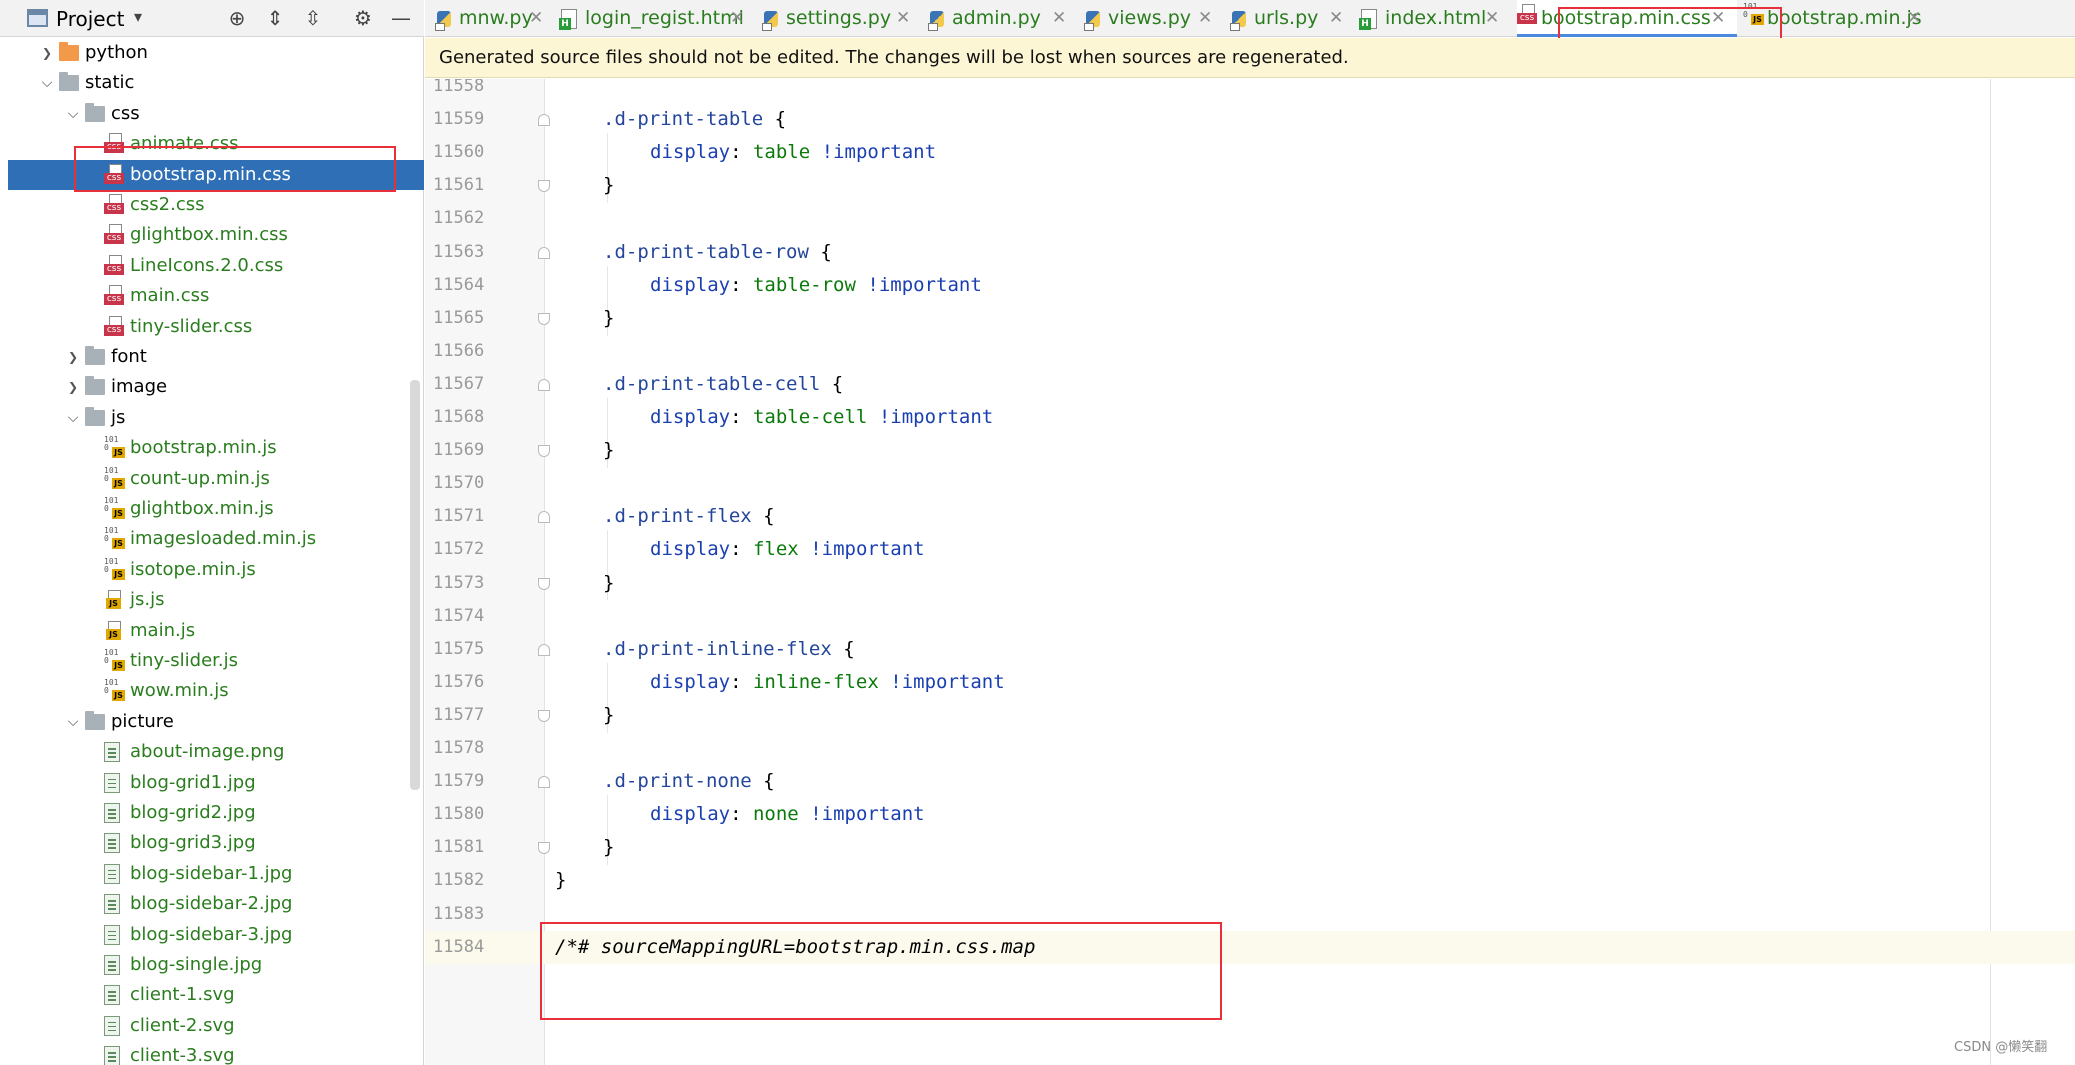 The image size is (2075, 1065). What do you see at coordinates (212, 570) in the screenshot?
I see `tree-file-row: isotope.min.js` at bounding box center [212, 570].